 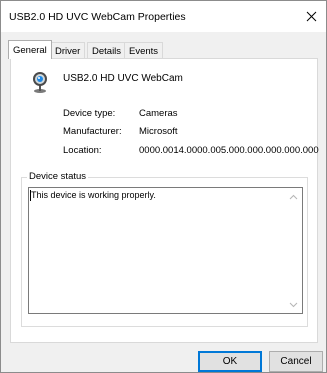 I want to click on device-status-text: This device is working properly., so click(x=93, y=195).